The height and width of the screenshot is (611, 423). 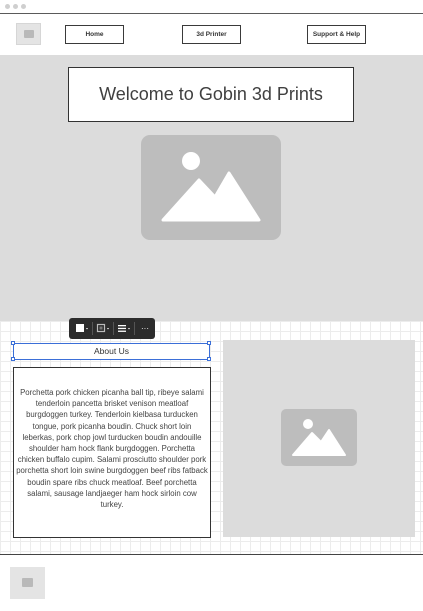 What do you see at coordinates (94, 34) in the screenshot?
I see `nav-home-button: Home` at bounding box center [94, 34].